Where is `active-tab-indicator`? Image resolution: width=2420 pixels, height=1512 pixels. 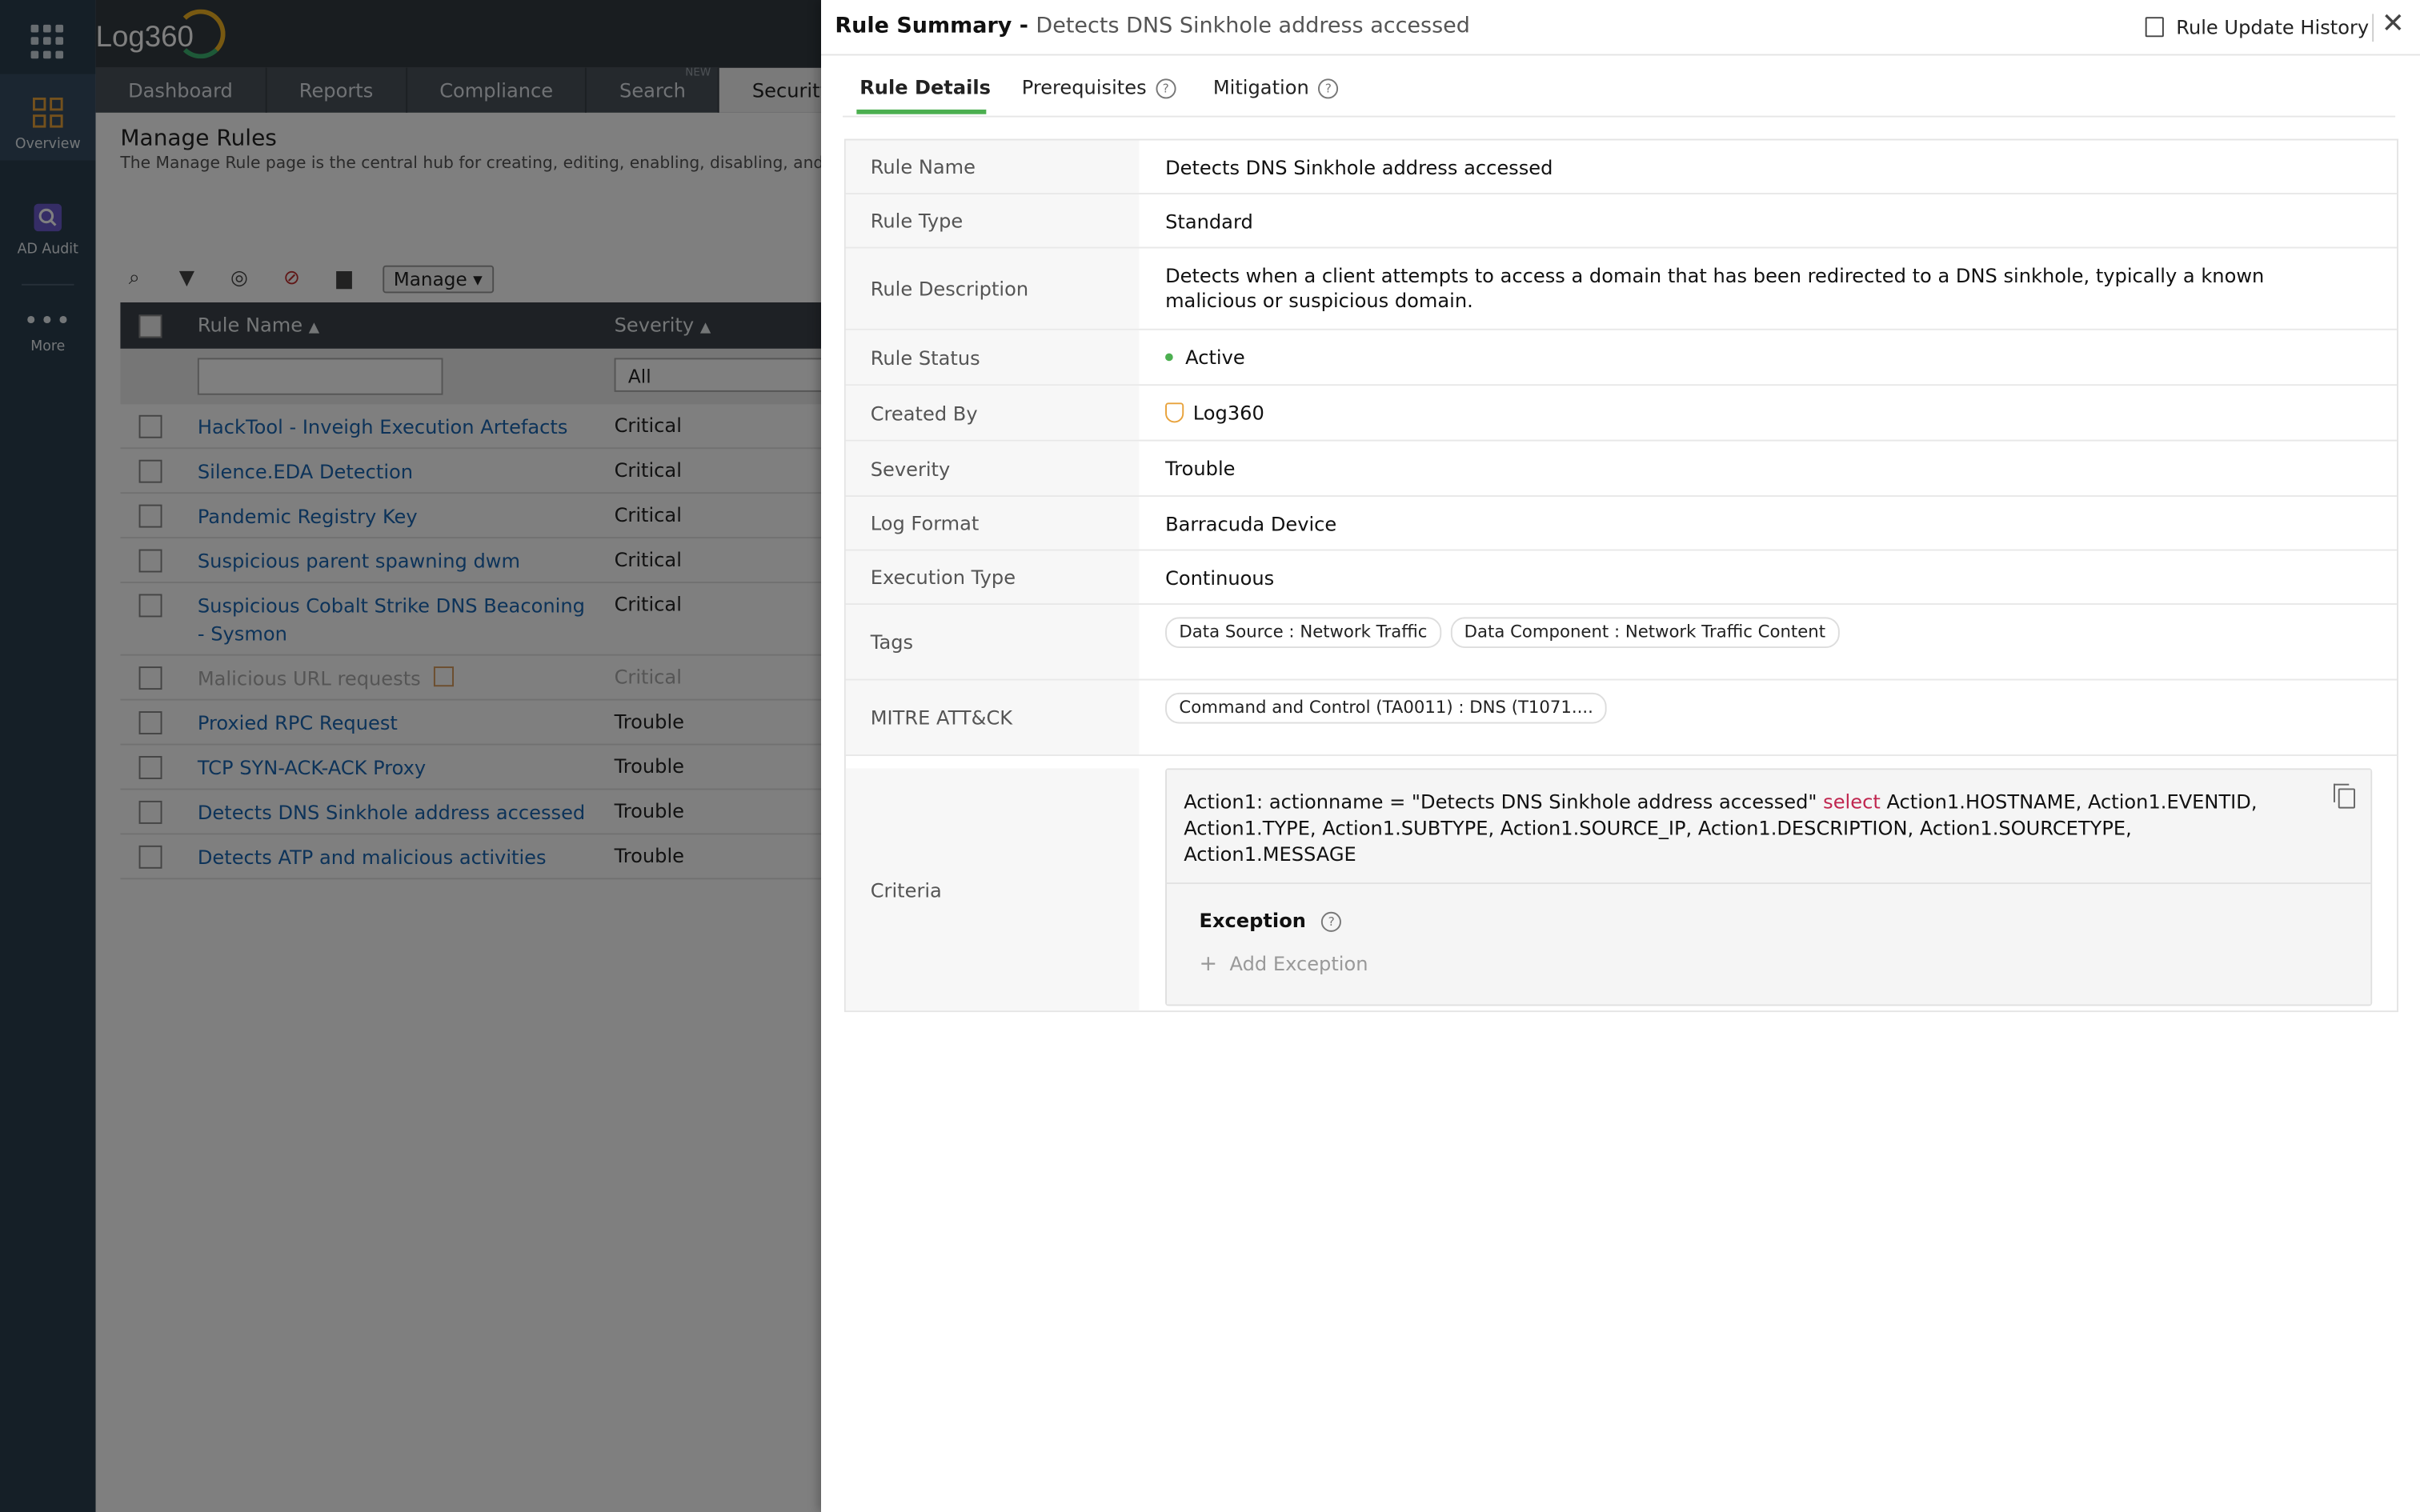 active-tab-indicator is located at coordinates (921, 111).